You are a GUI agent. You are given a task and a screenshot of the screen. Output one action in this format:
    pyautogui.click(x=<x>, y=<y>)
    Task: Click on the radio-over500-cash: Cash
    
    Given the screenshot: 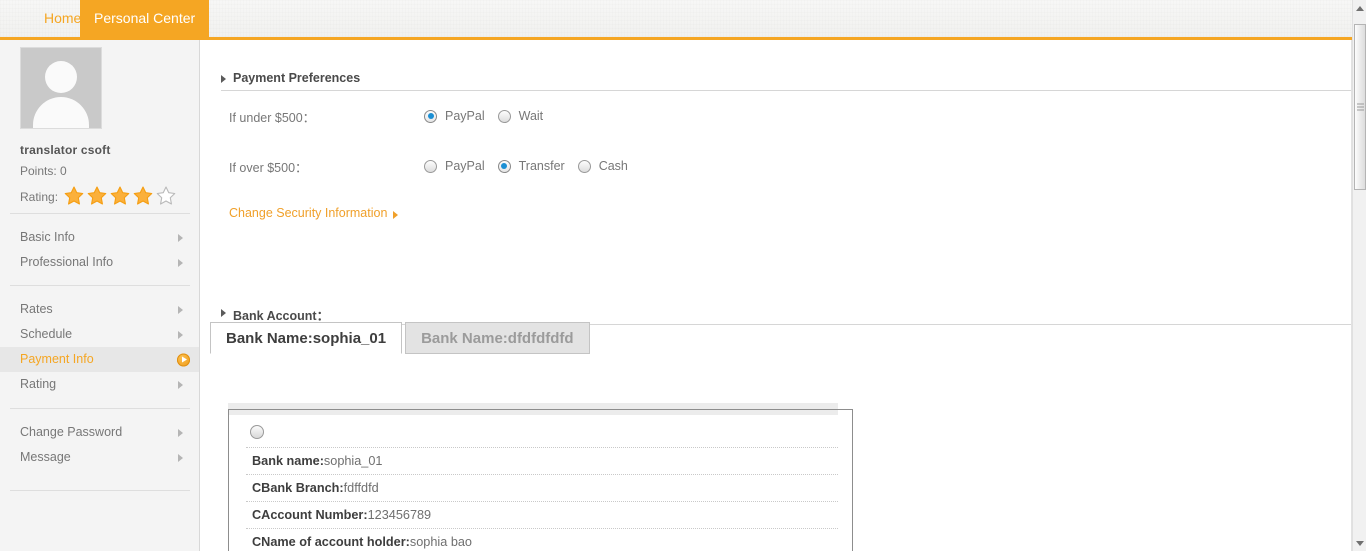 What is the action you would take?
    pyautogui.click(x=602, y=166)
    